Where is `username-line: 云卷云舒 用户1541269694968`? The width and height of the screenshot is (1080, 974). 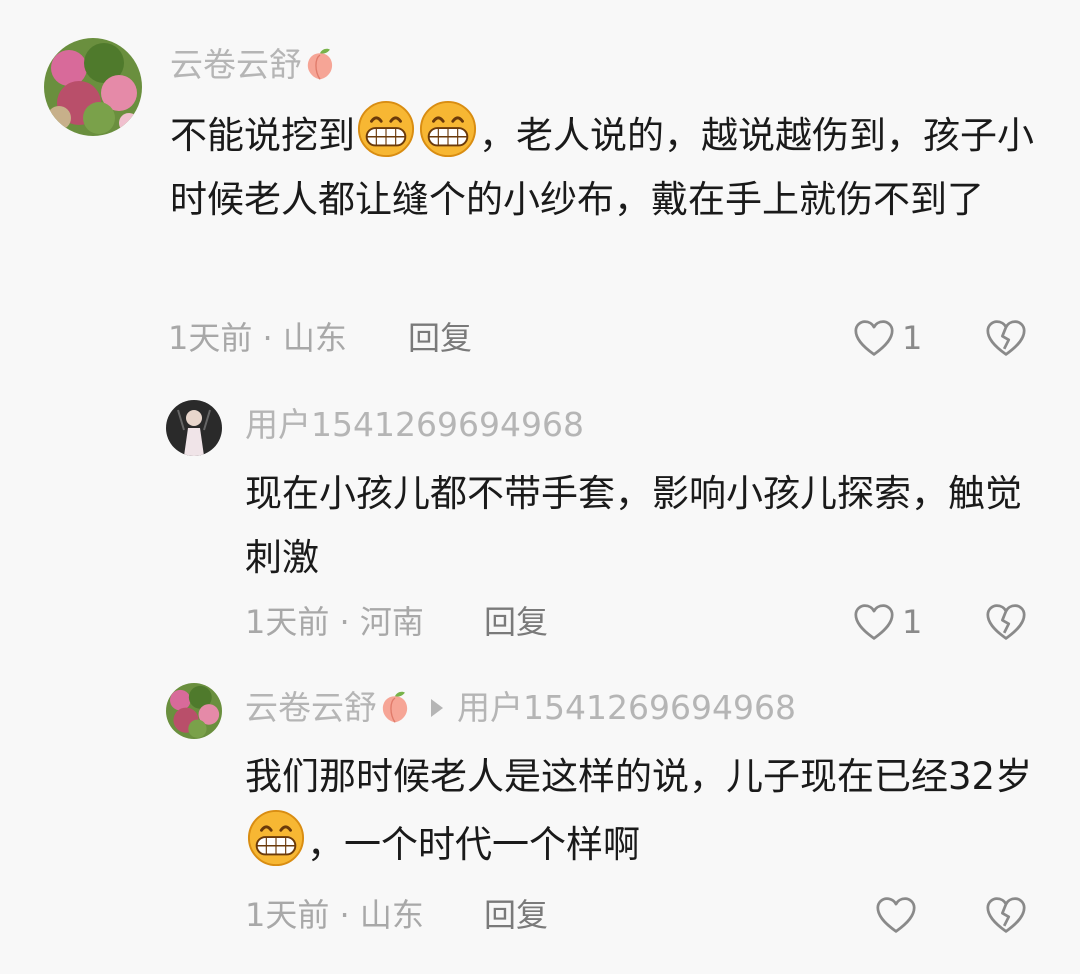 username-line: 云卷云舒 用户1541269694968 is located at coordinates (520, 708).